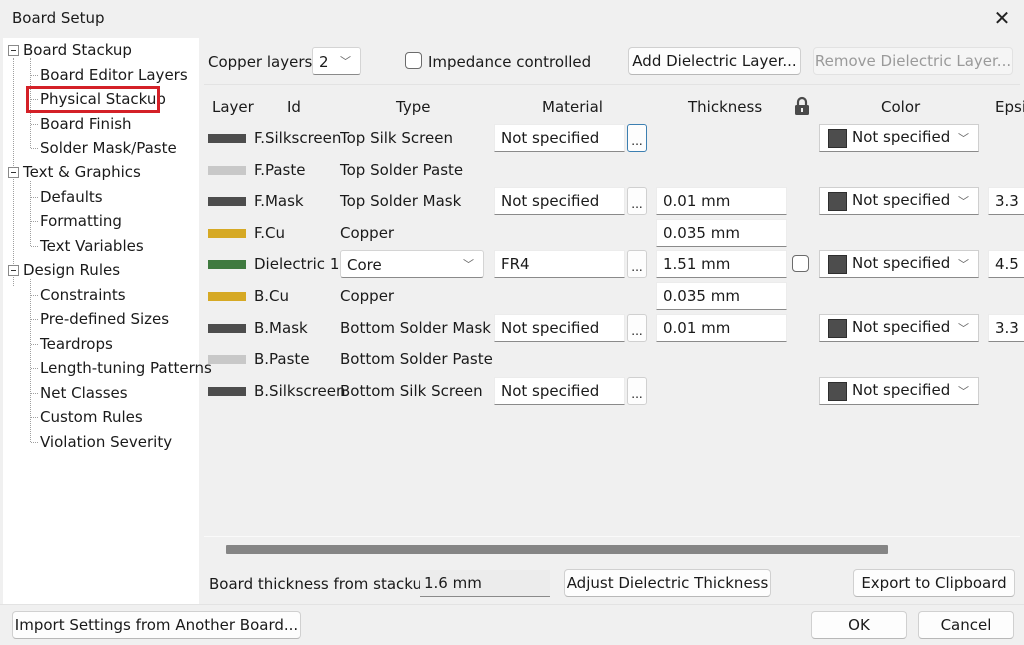 The image size is (1024, 645). What do you see at coordinates (114, 75) in the screenshot?
I see `tree-item-board-editor-layers: Board Editor Layers` at bounding box center [114, 75].